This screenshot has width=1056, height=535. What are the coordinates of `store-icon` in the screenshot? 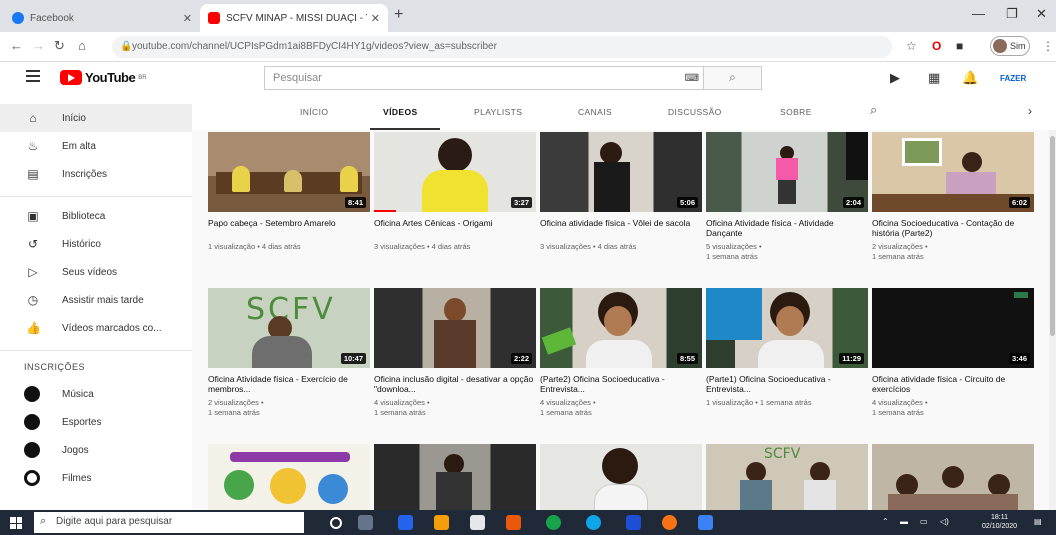 It's located at (477, 522).